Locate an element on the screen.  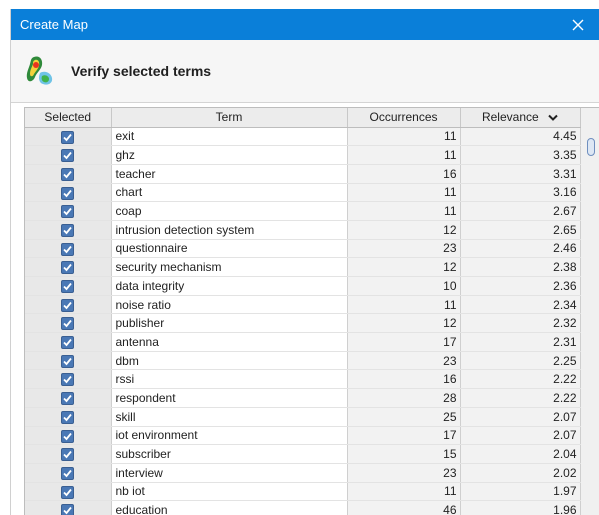
table-row: skill 25 2.07 is located at coordinates (303, 417).